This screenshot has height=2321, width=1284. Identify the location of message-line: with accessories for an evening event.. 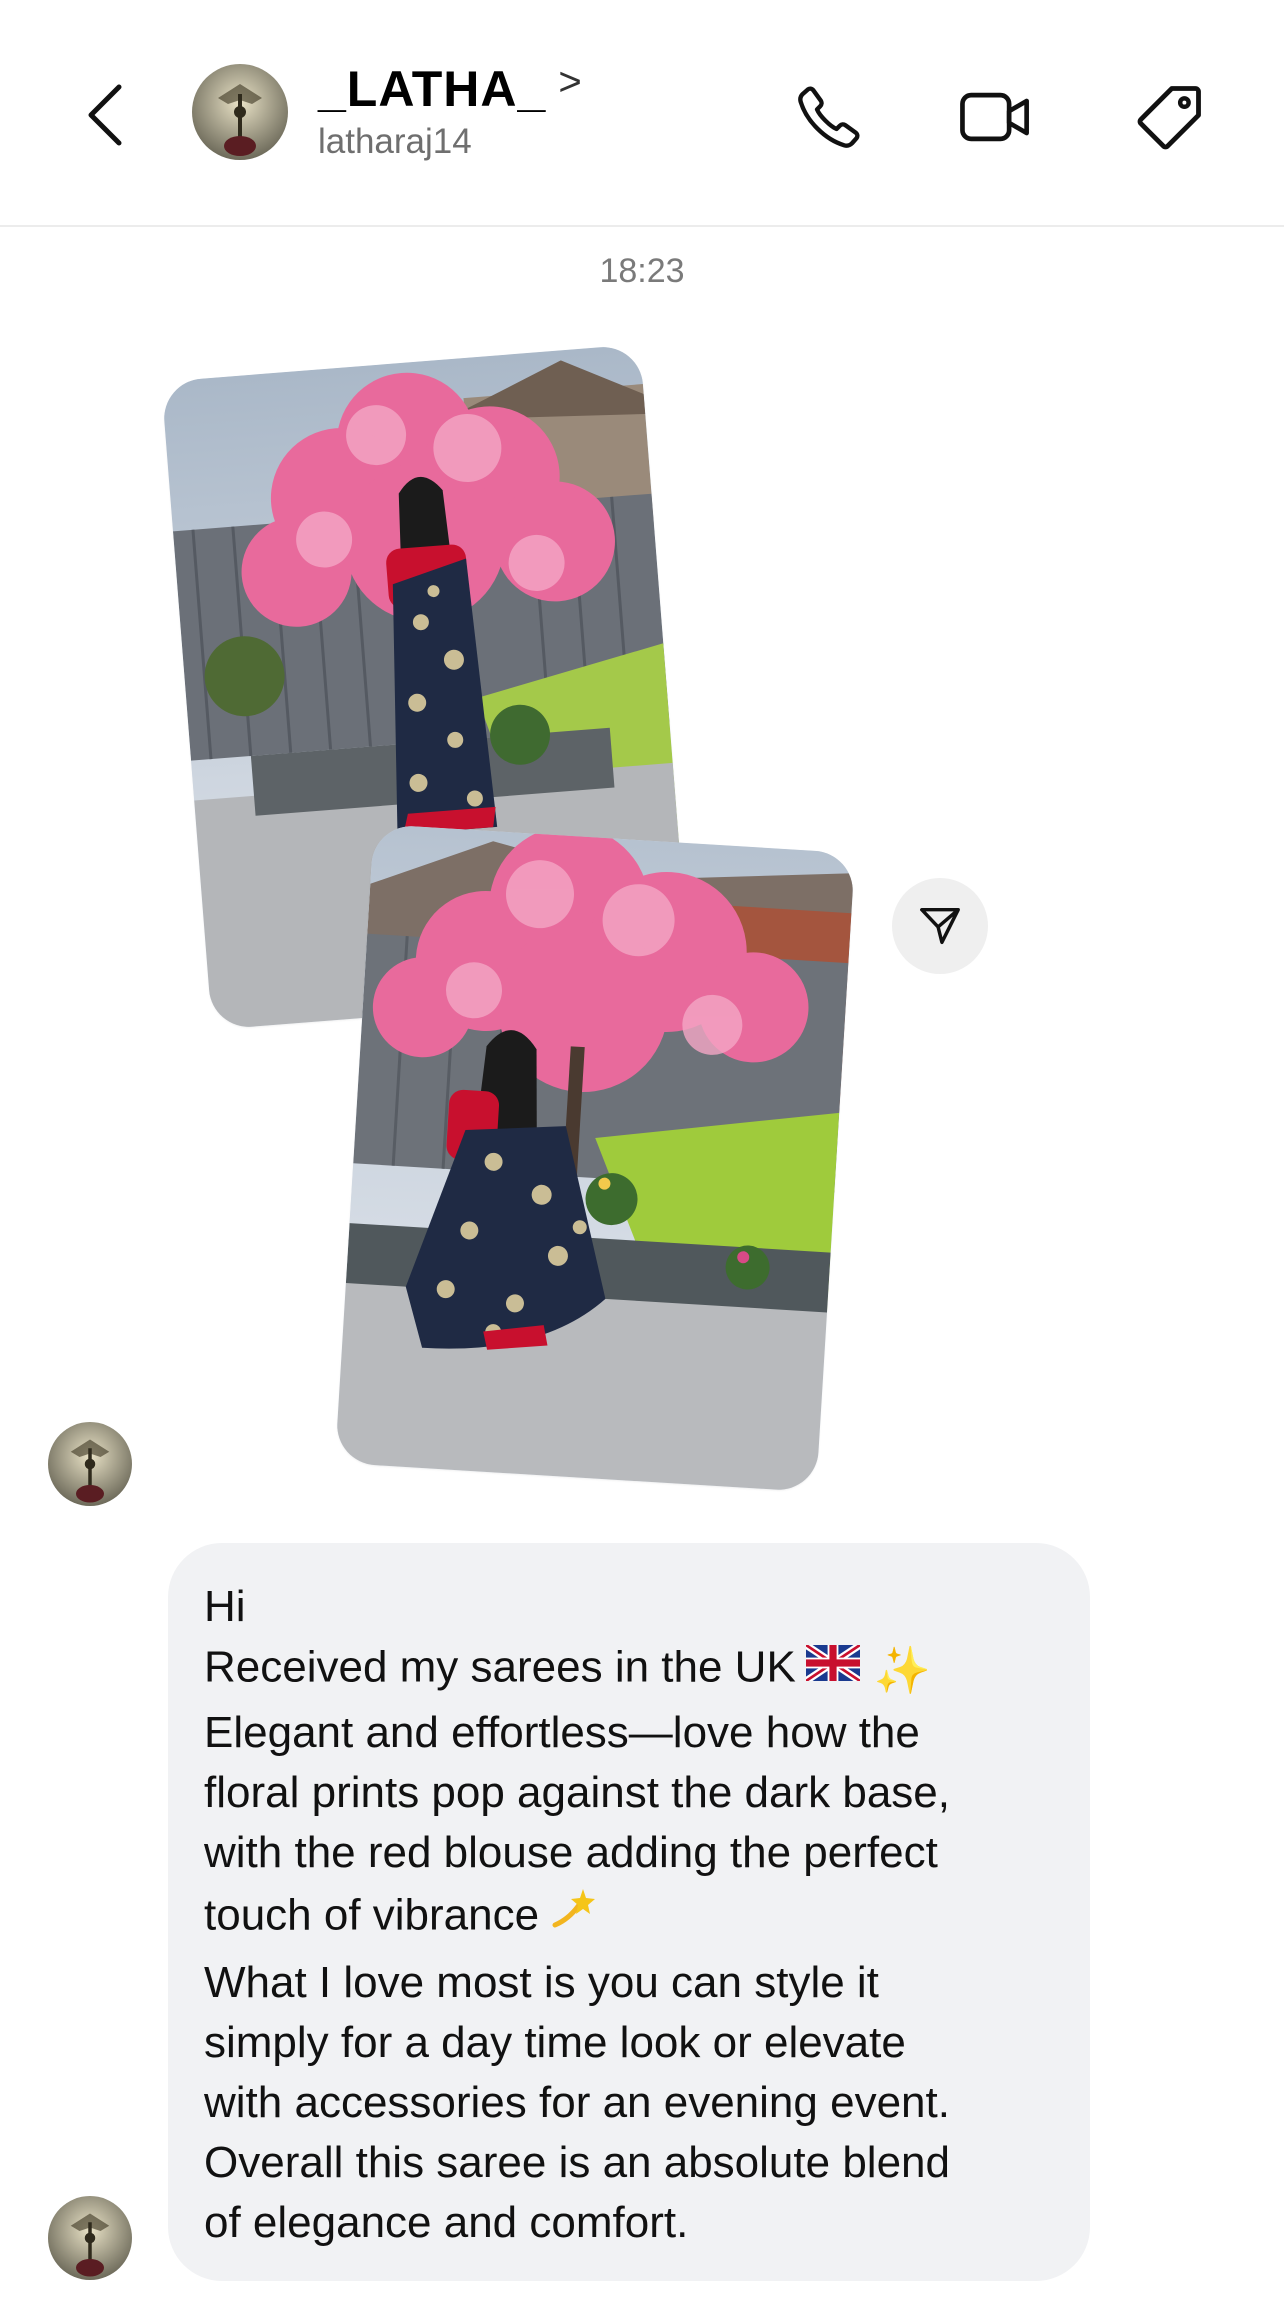
(577, 2102).